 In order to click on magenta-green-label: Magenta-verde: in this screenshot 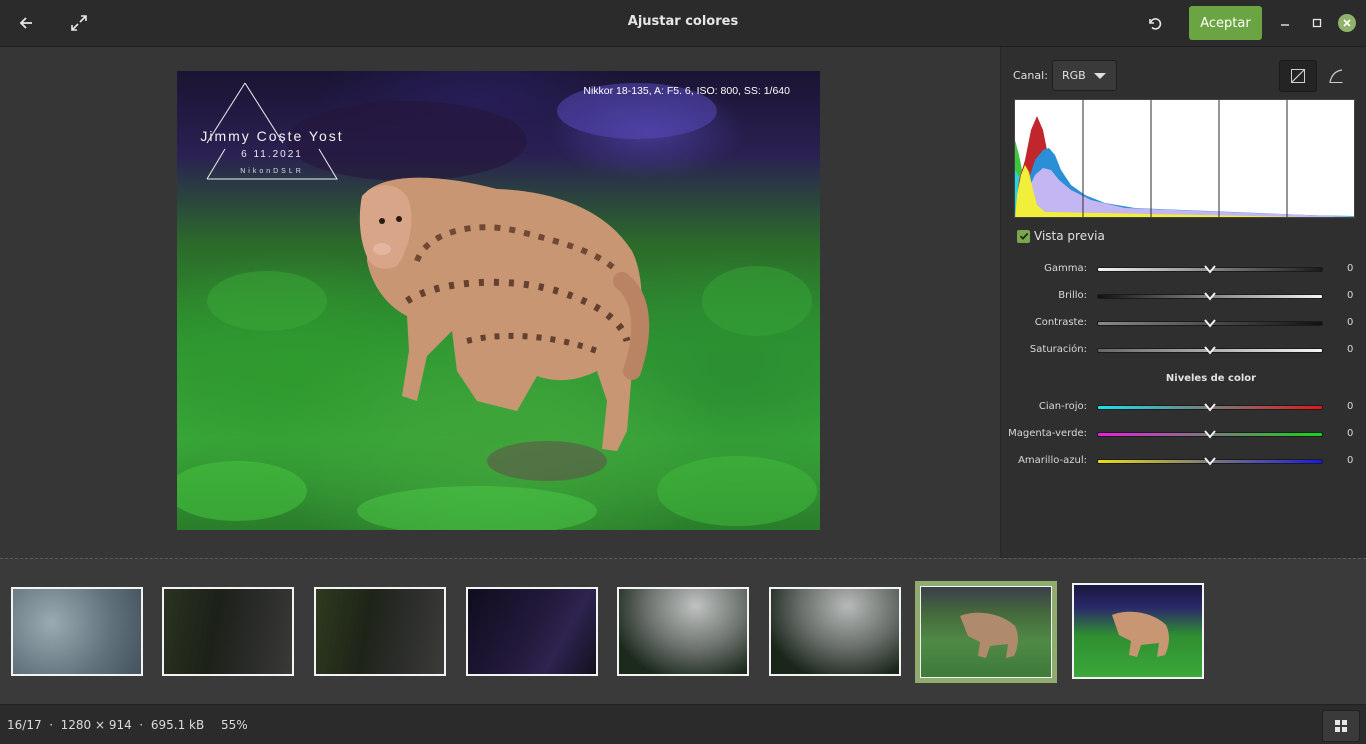, I will do `click(1047, 433)`.